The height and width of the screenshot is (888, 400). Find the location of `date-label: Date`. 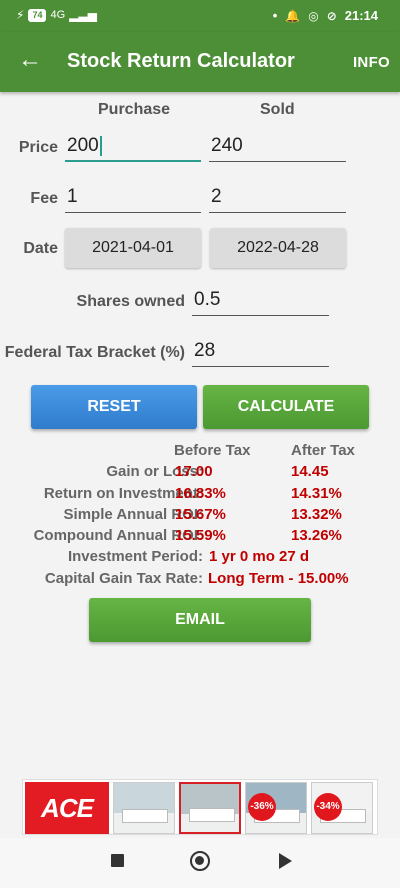

date-label: Date is located at coordinates (40, 248).